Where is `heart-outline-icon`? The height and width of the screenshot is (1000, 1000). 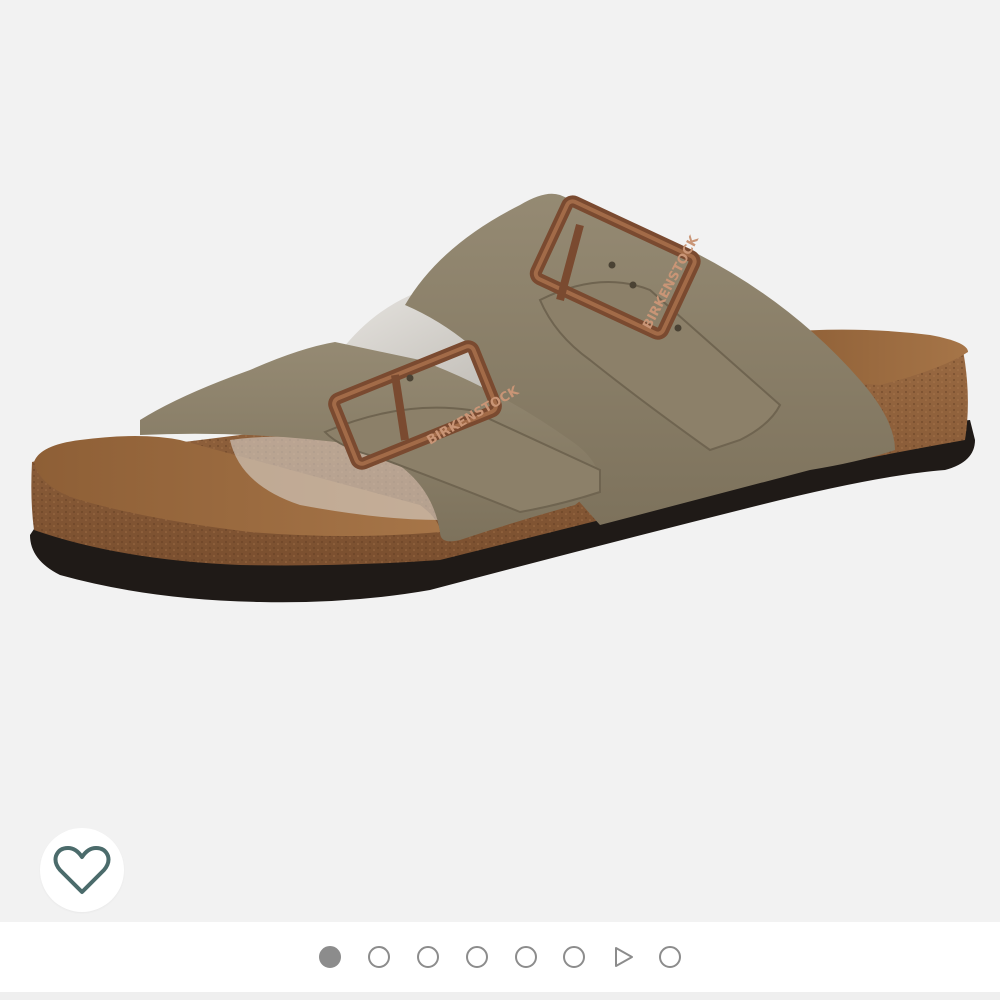 heart-outline-icon is located at coordinates (82, 870).